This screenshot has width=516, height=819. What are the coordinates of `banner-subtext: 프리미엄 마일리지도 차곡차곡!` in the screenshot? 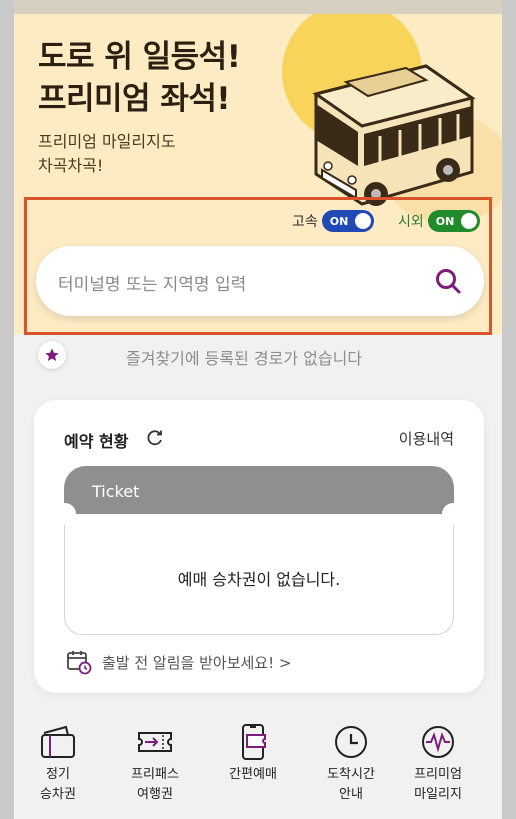 It's located at (107, 154).